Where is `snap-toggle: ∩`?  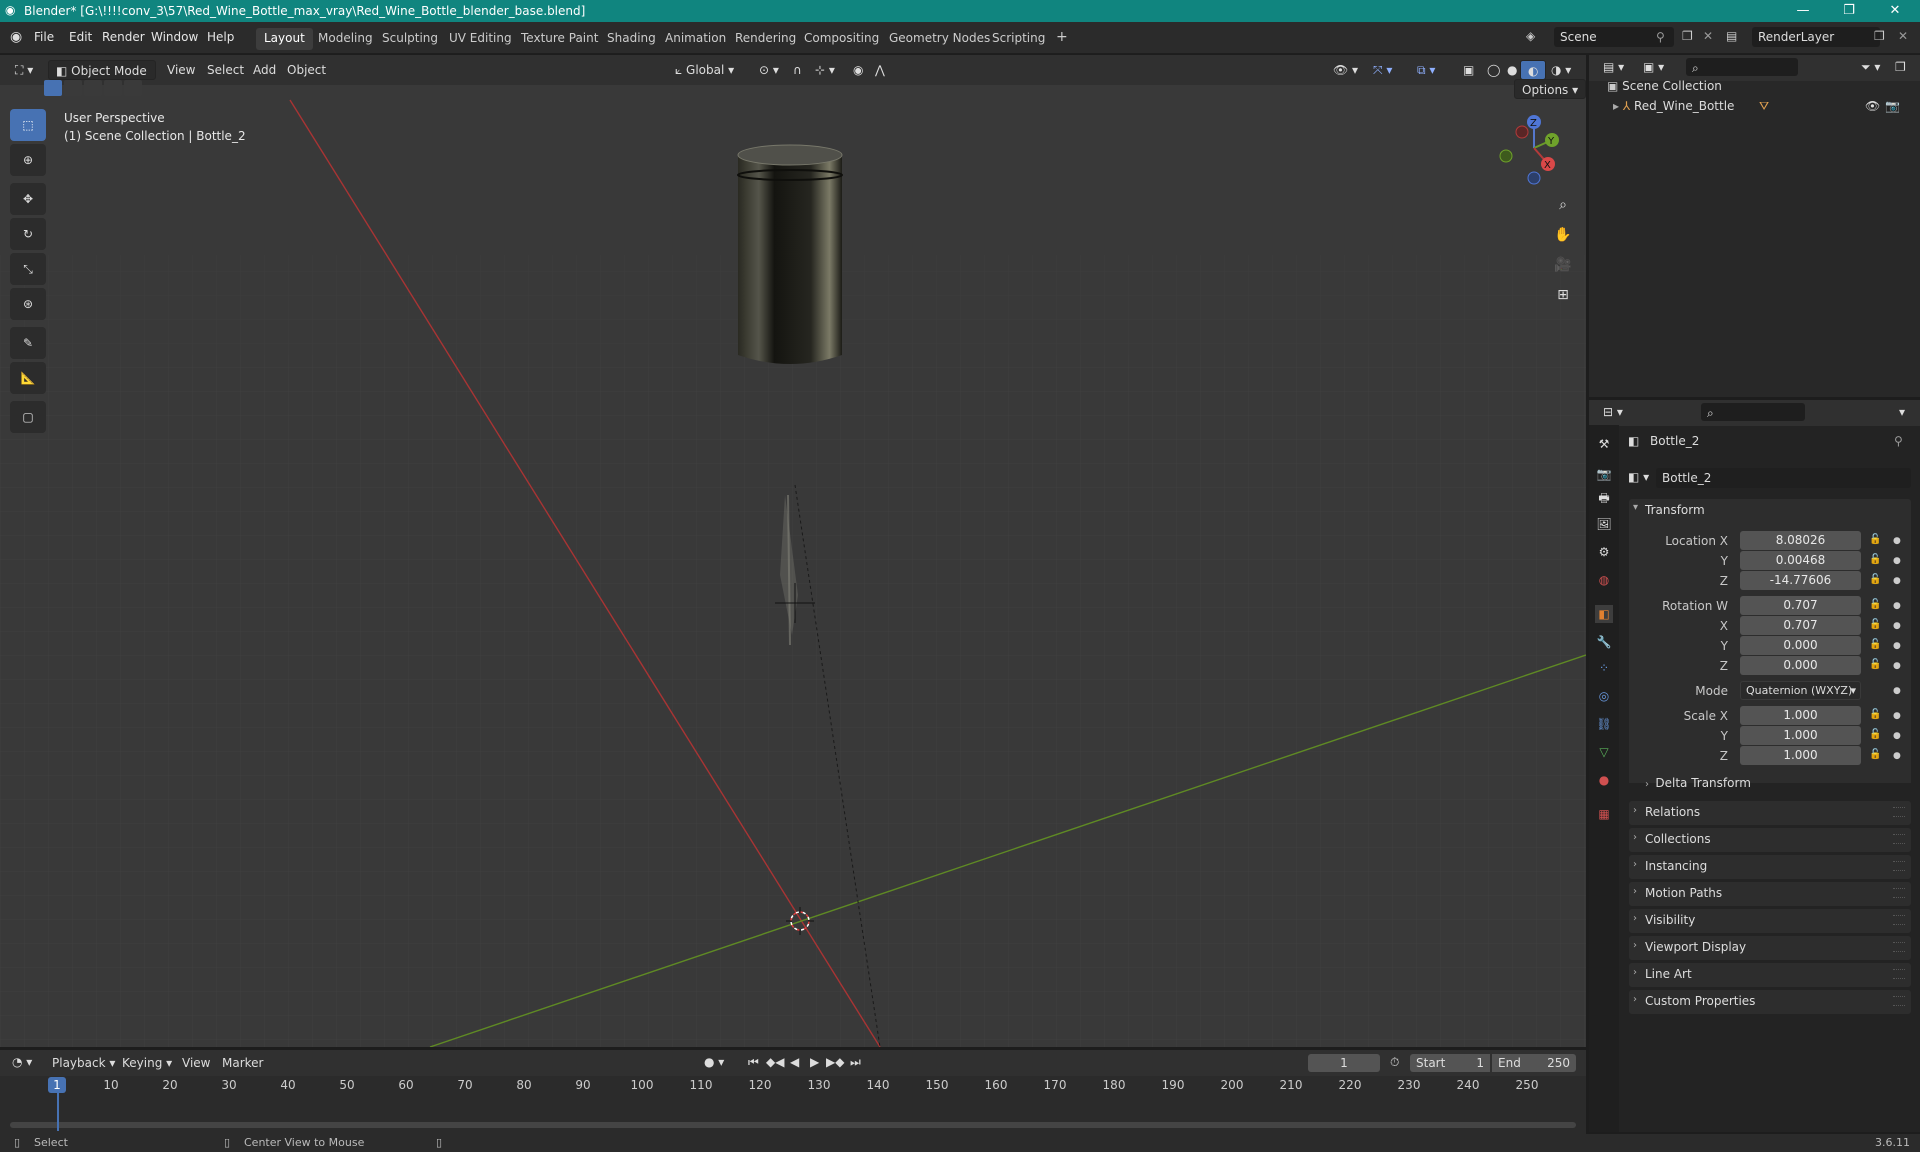 snap-toggle: ∩ is located at coordinates (797, 70).